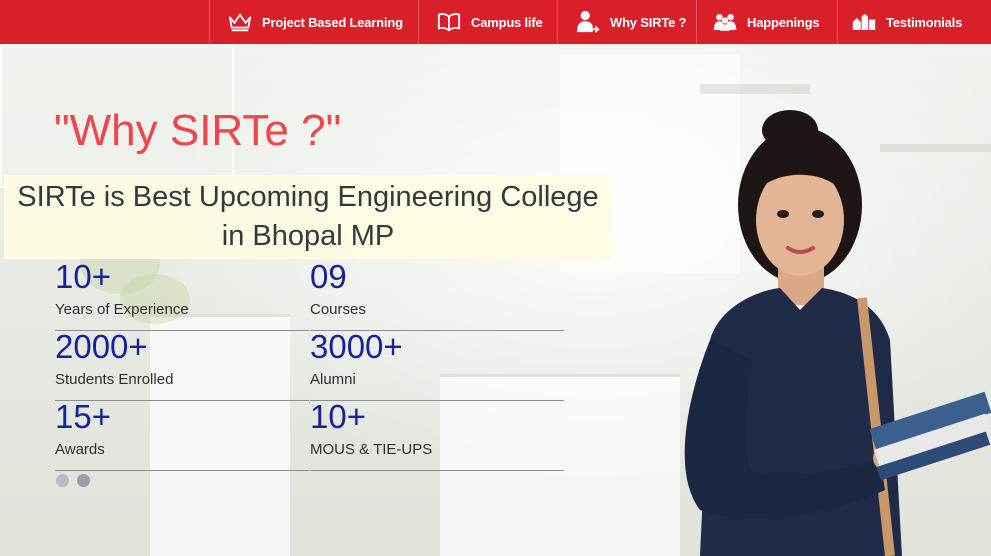 Image resolution: width=991 pixels, height=556 pixels. What do you see at coordinates (864, 22) in the screenshot?
I see `buildings-icon` at bounding box center [864, 22].